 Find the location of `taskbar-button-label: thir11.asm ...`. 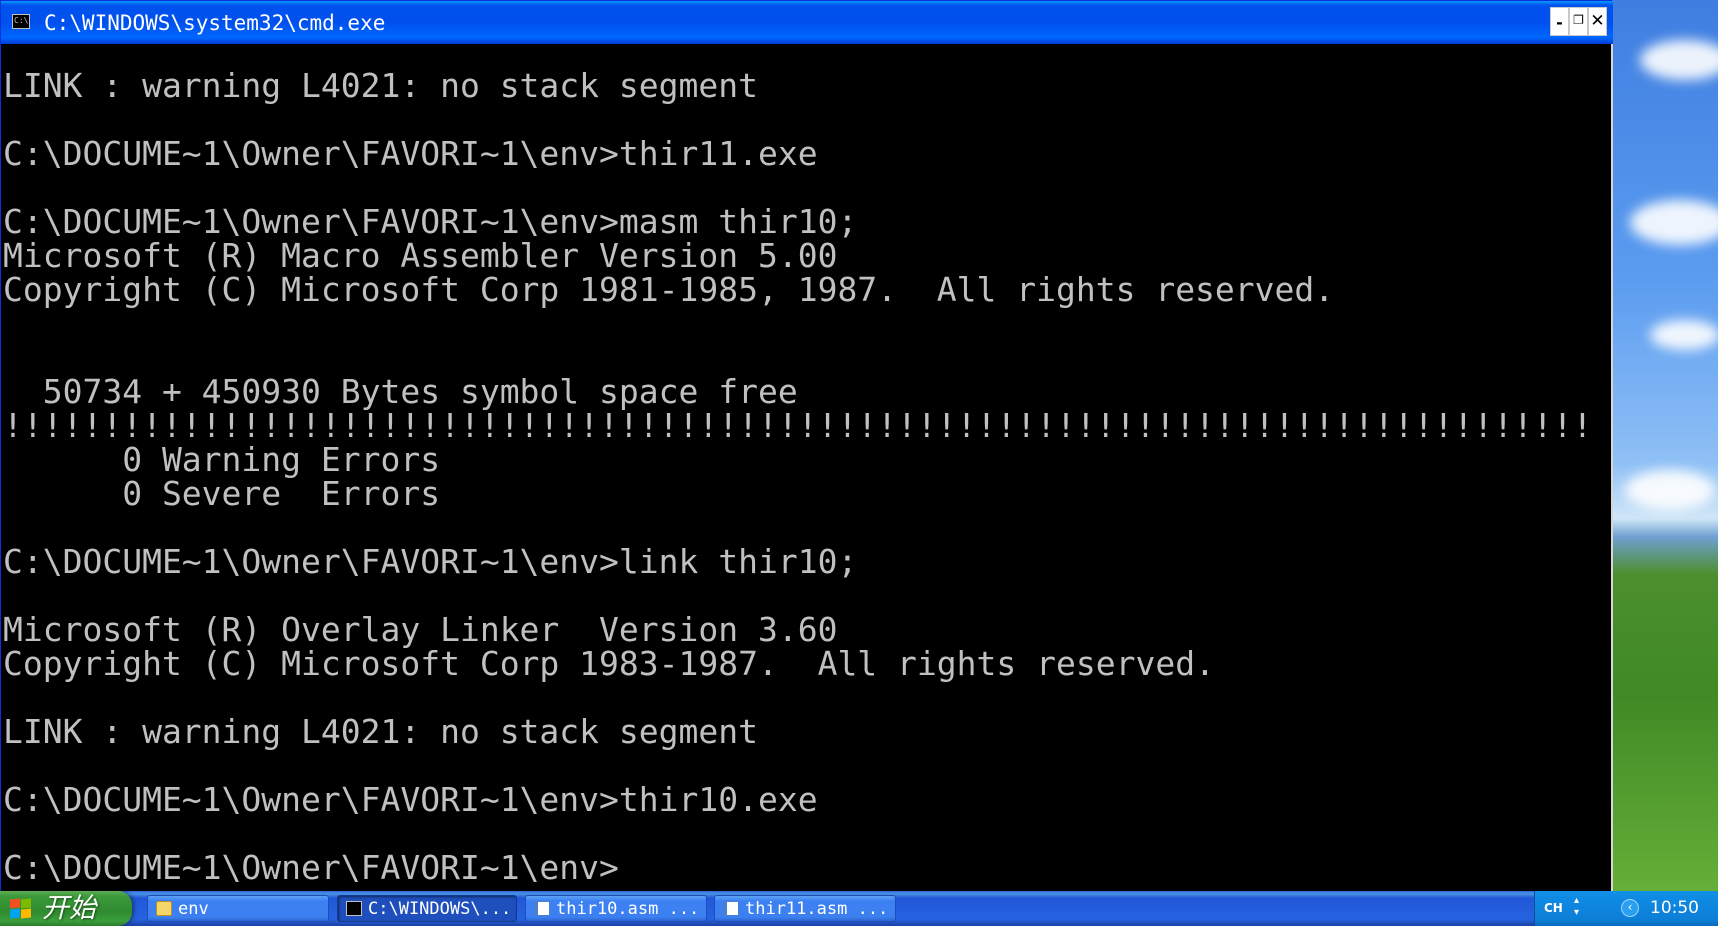

taskbar-button-label: thir11.asm ... is located at coordinates (817, 909).